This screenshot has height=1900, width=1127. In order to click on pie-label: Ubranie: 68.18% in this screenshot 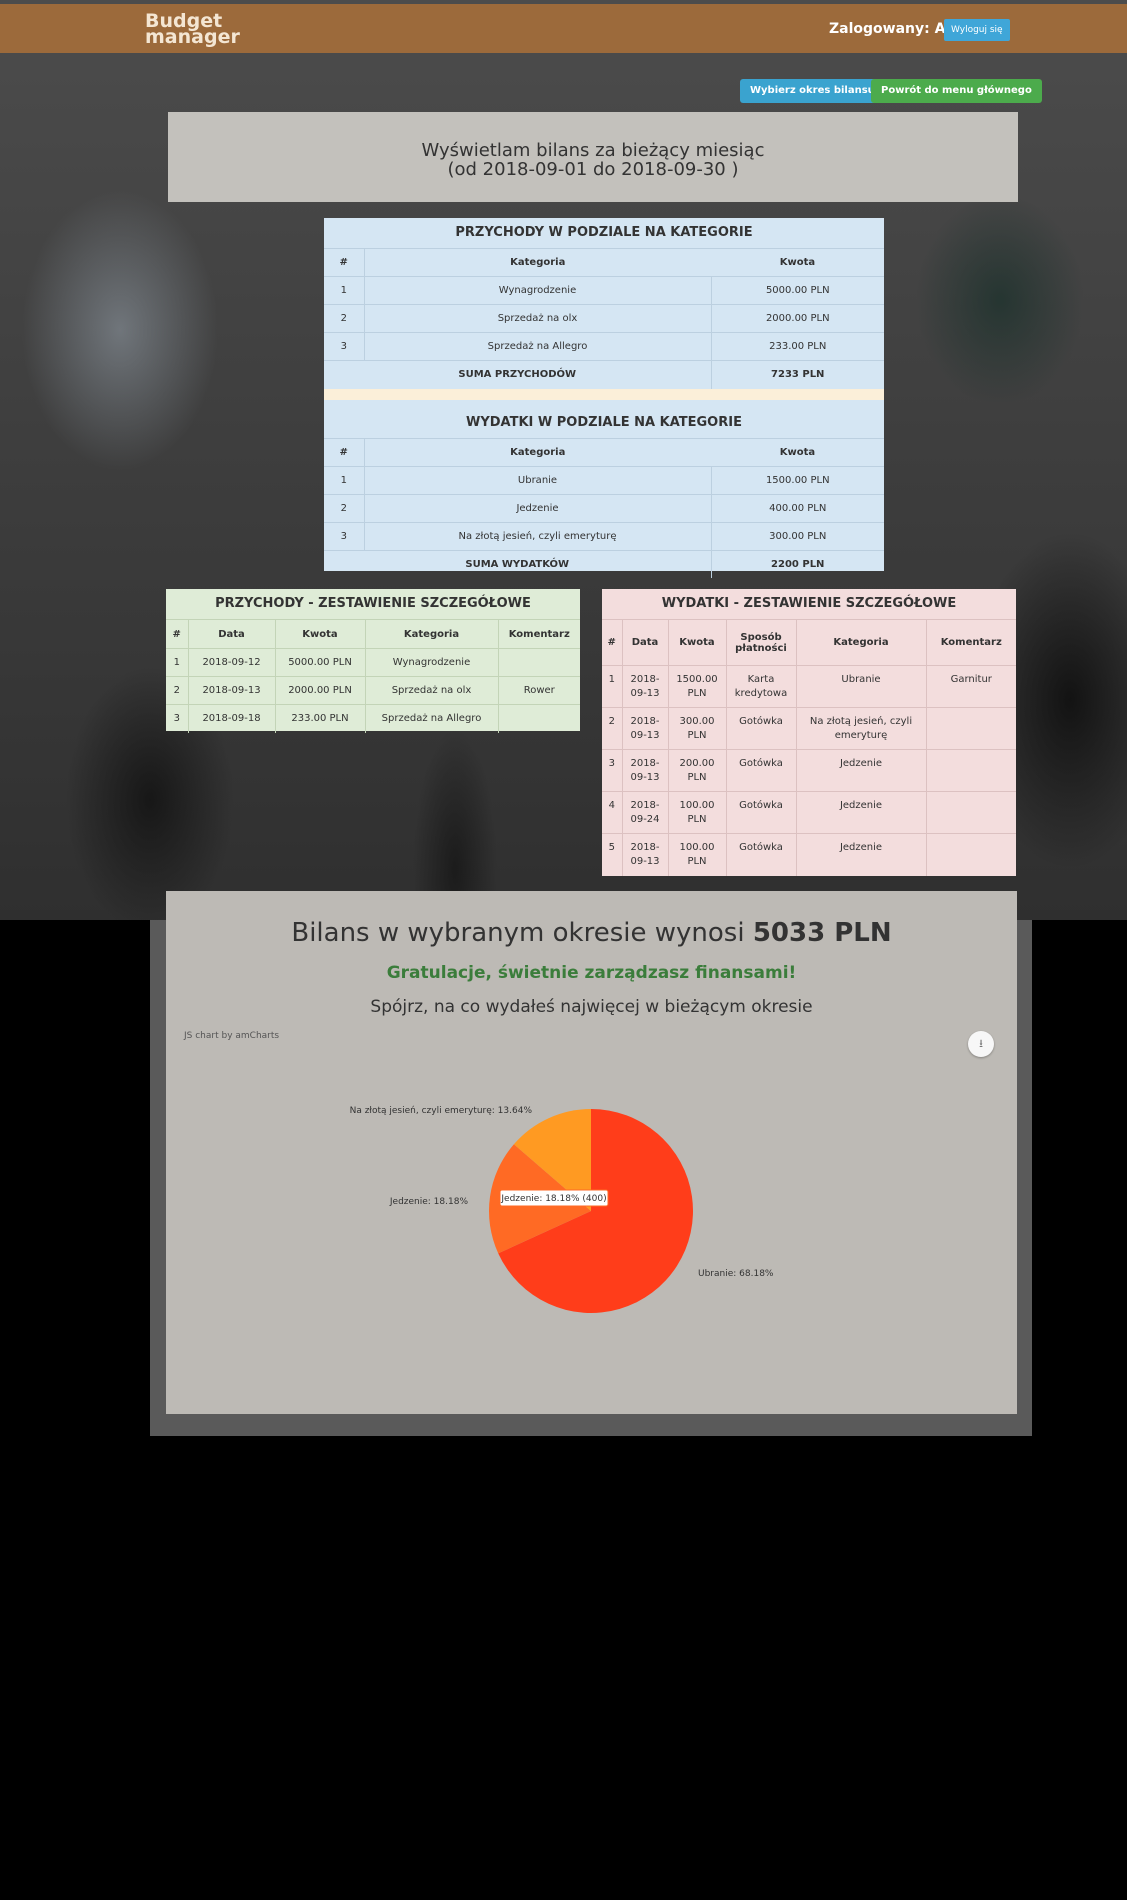, I will do `click(736, 1274)`.